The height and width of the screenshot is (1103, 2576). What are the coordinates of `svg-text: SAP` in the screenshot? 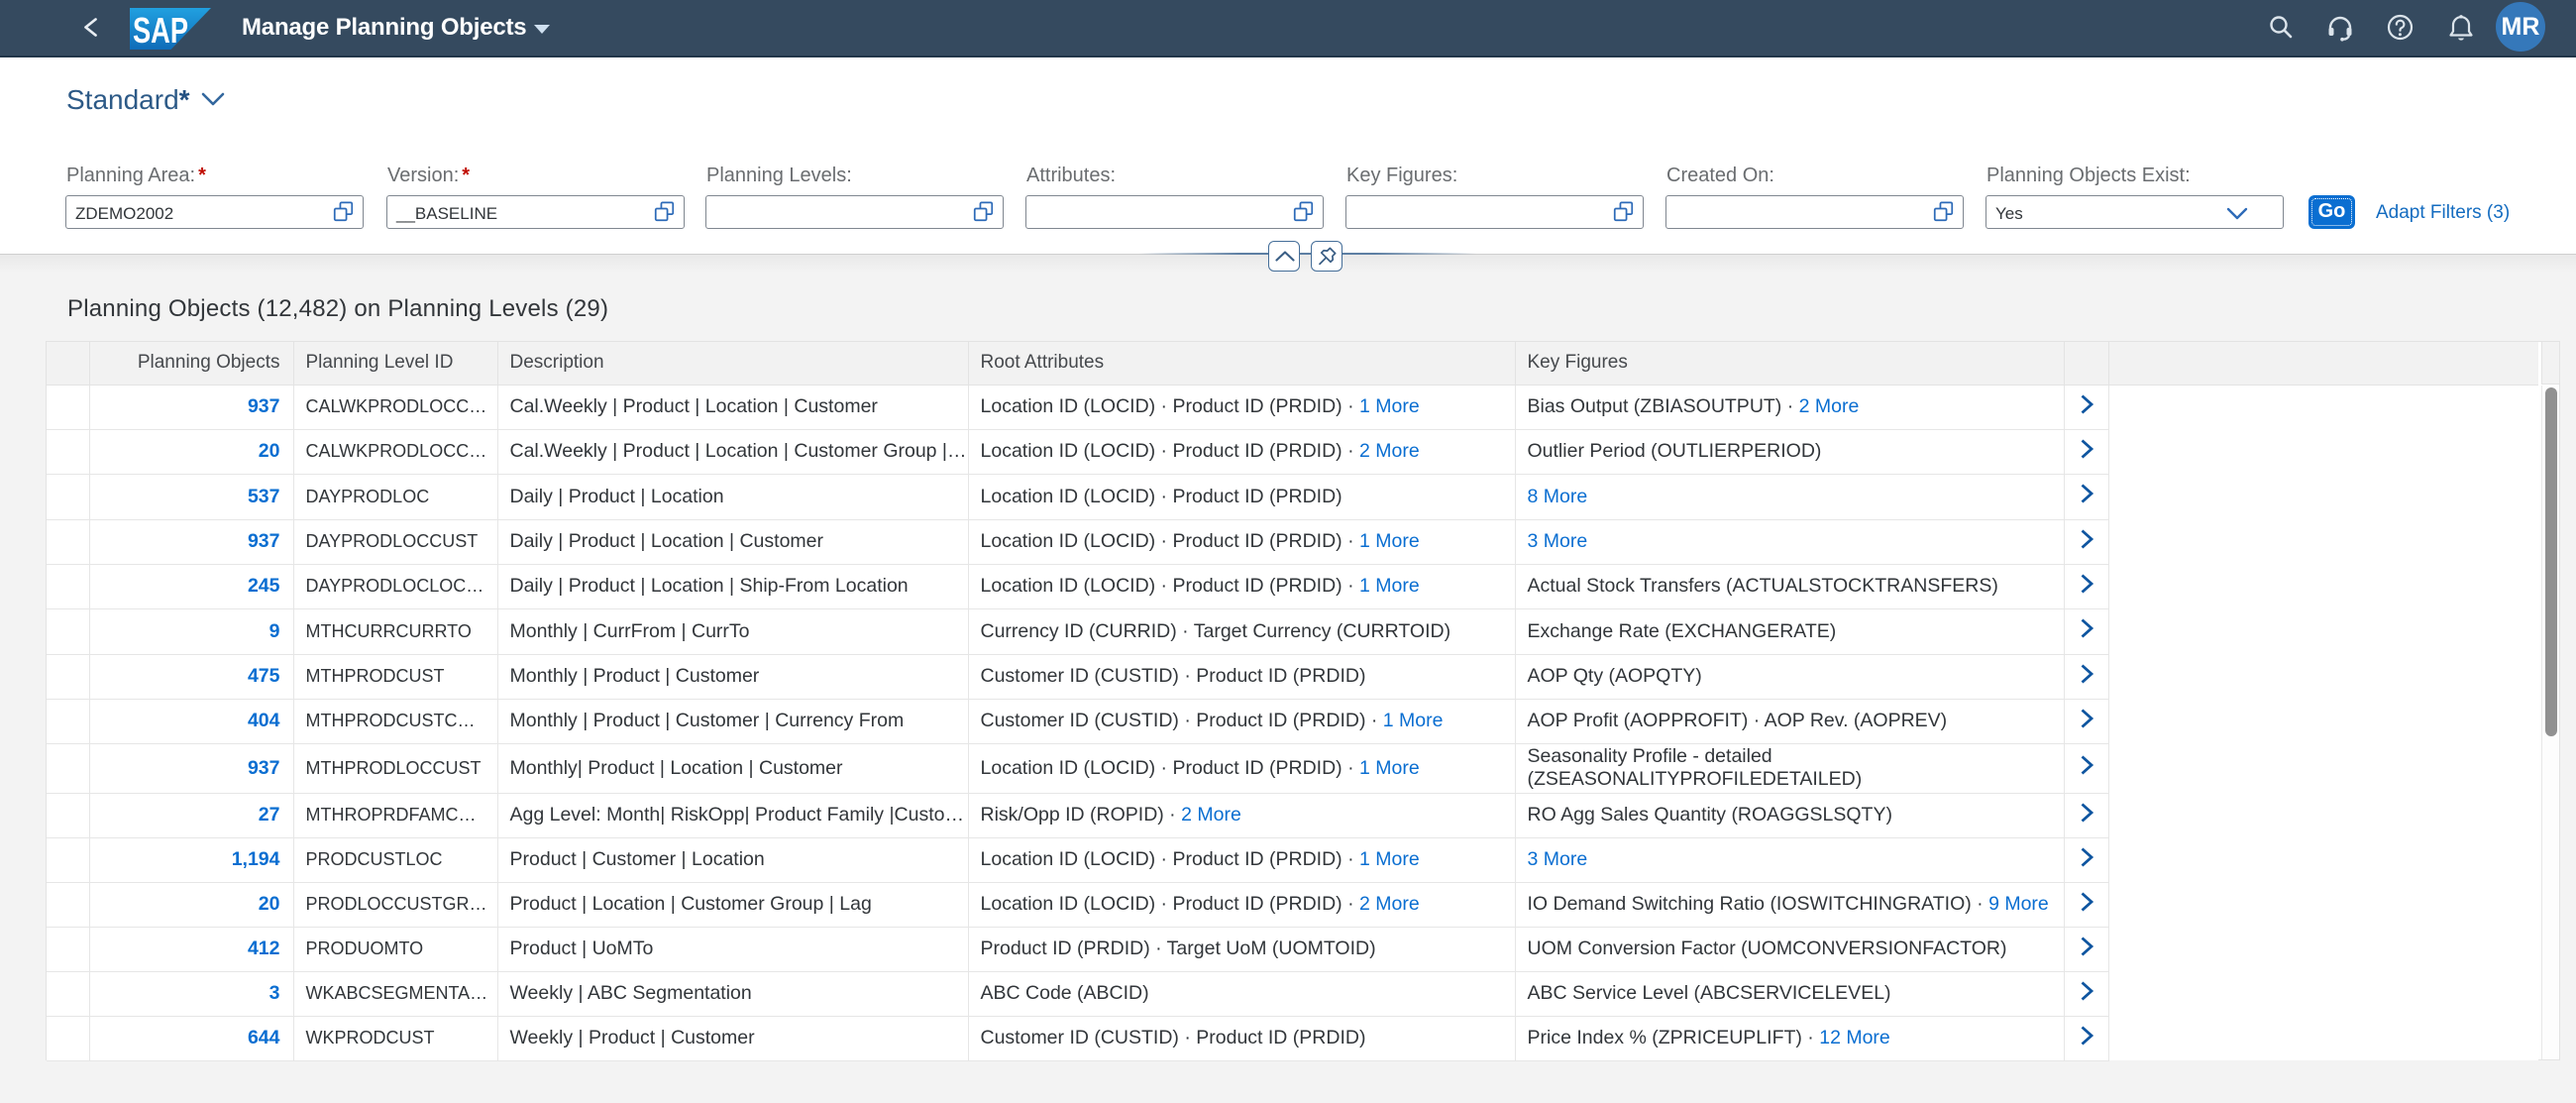 It's located at (160, 30).